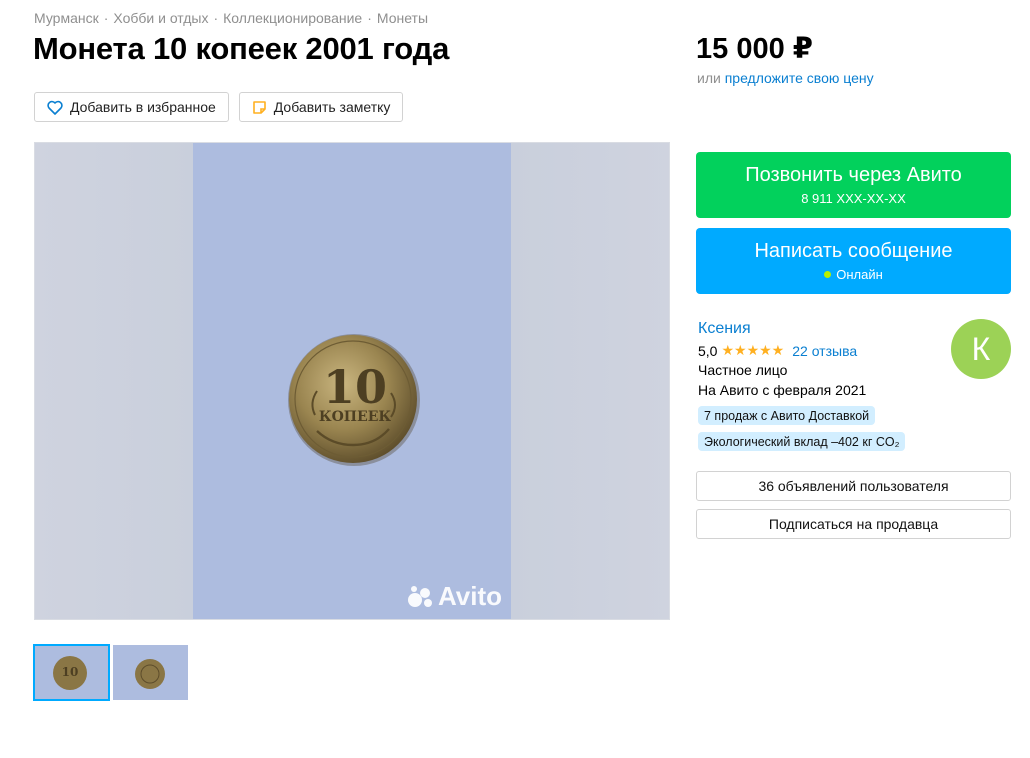 The height and width of the screenshot is (758, 1030). Describe the element at coordinates (853, 524) in the screenshot. I see `subscribe-seller-button: Подписаться на продавца` at that location.